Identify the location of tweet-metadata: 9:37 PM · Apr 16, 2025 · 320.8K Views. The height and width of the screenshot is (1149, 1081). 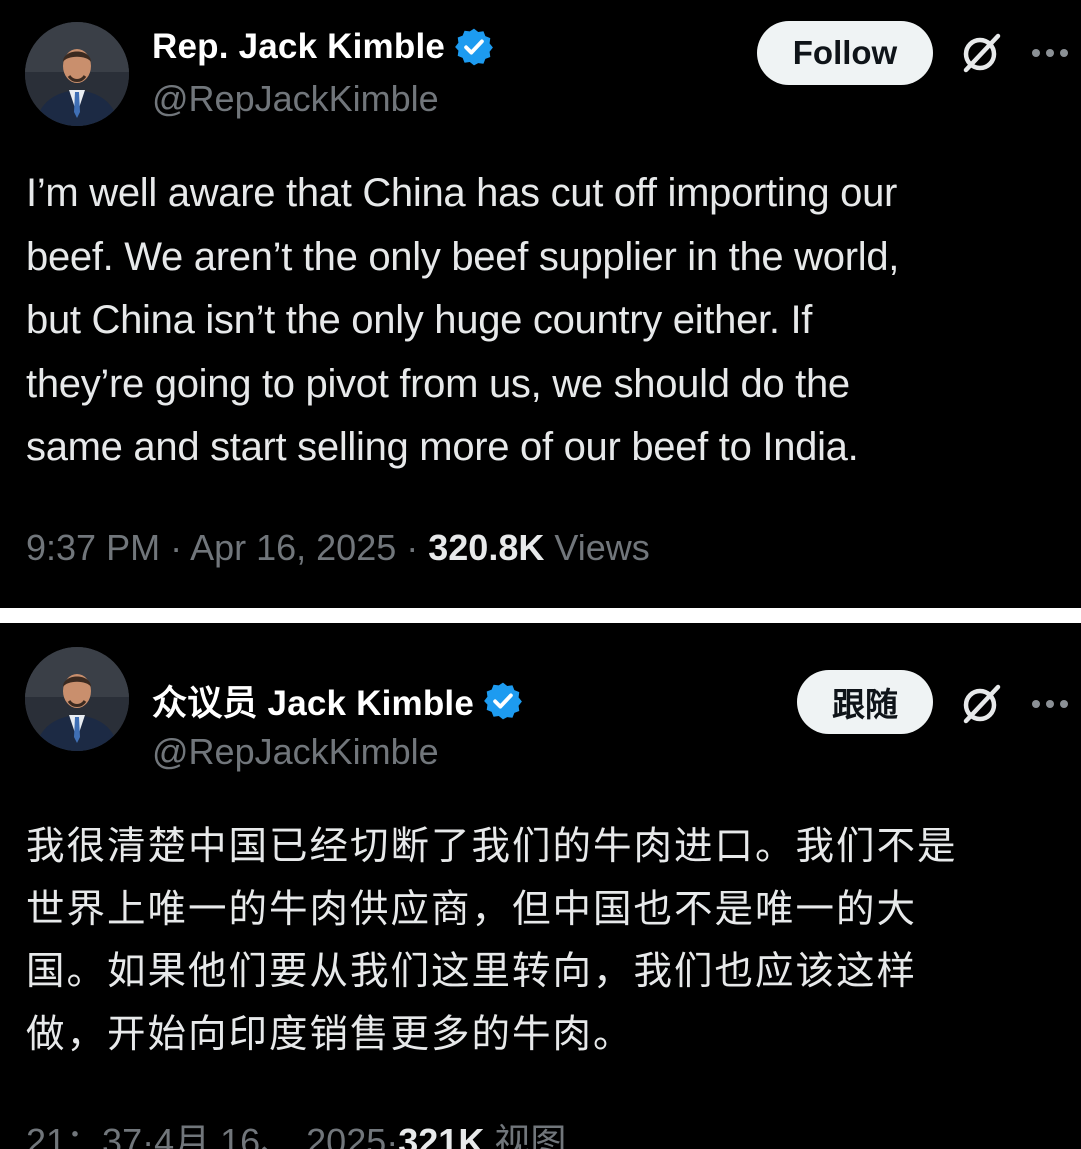
(338, 548).